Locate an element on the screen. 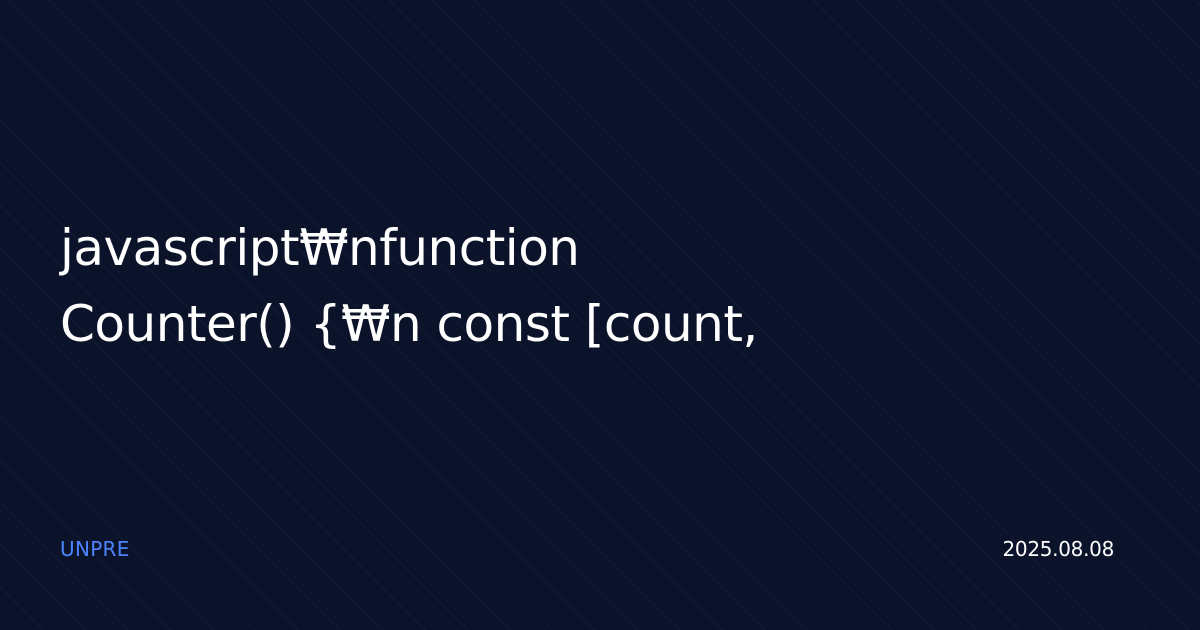  post-date: 2025.08.08 is located at coordinates (1058, 549).